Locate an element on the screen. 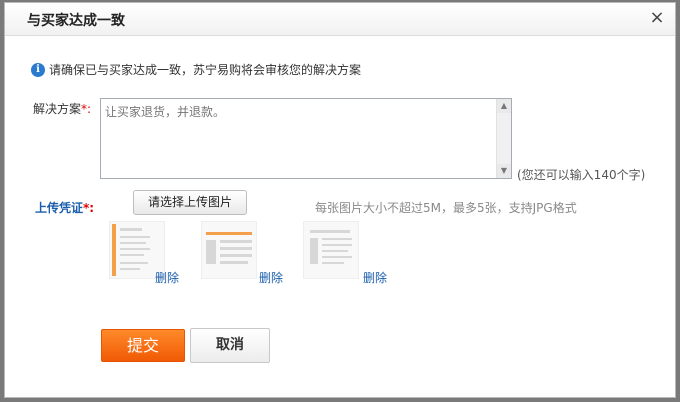 The width and height of the screenshot is (680, 402). solution-label: 解决方案*: is located at coordinates (62, 108).